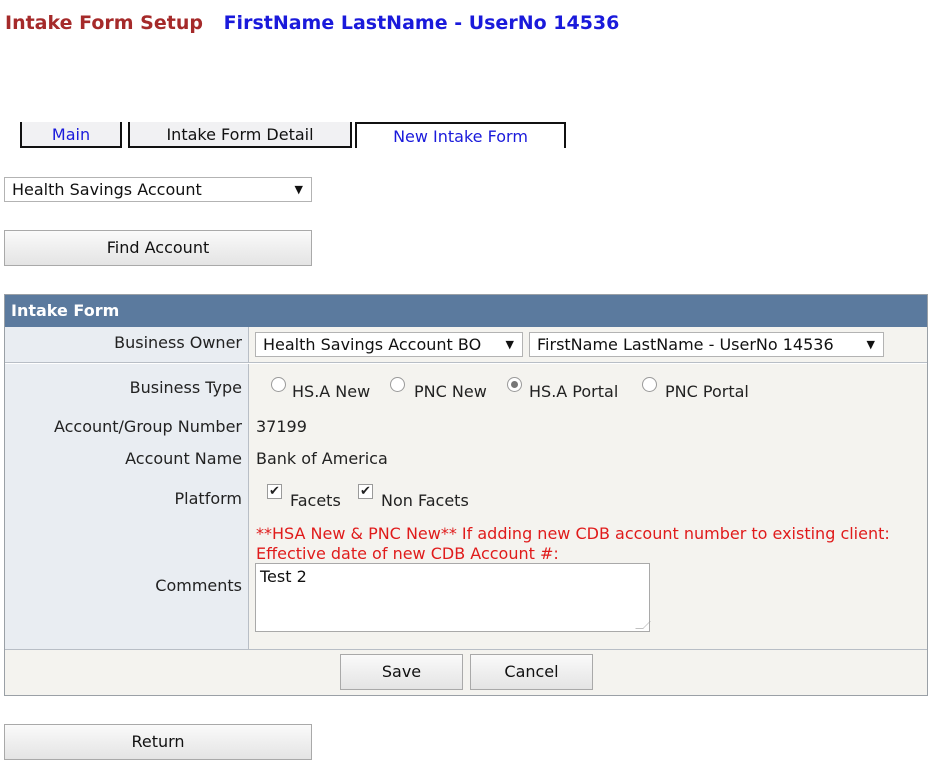 This screenshot has height=765, width=936. I want to click on tab-main-label: Main, so click(71, 134).